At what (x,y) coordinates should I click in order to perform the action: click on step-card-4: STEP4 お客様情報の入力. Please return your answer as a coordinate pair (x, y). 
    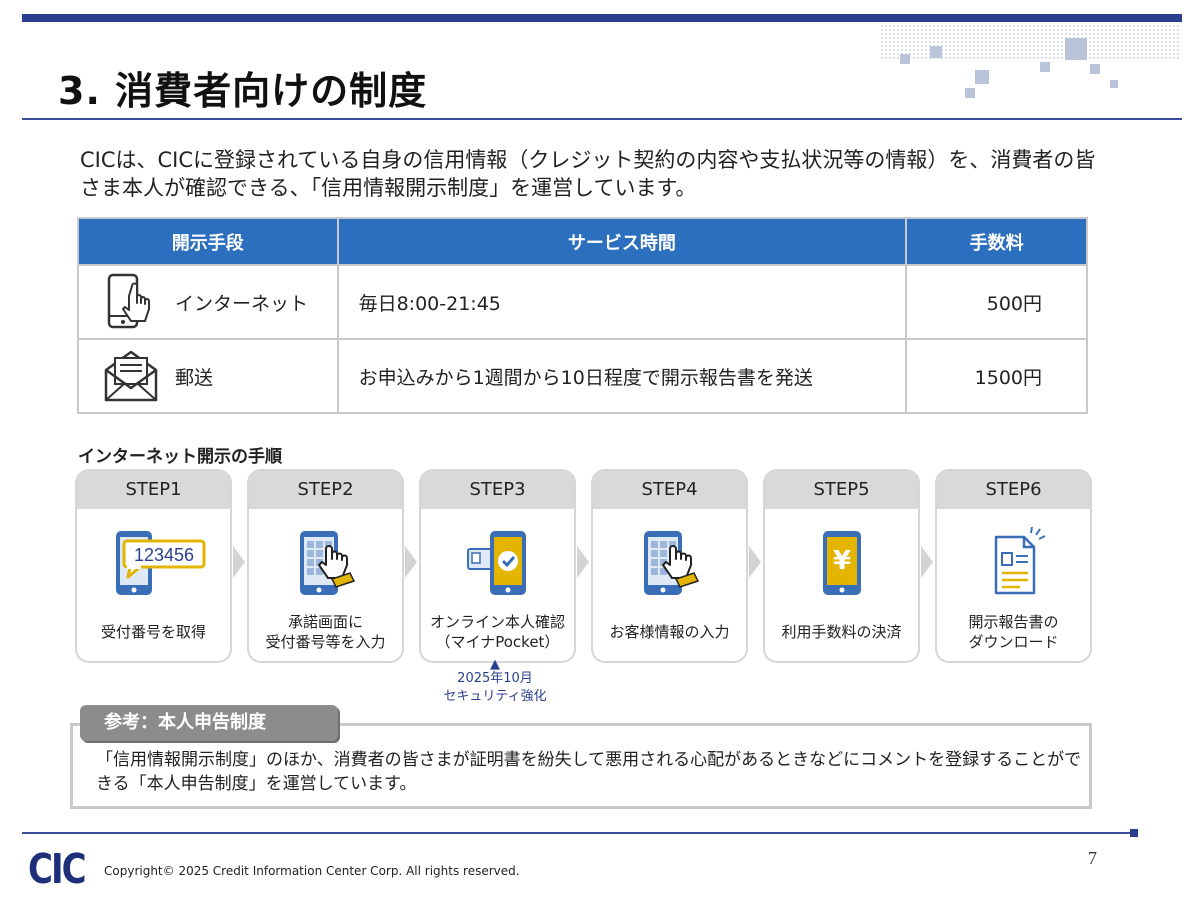
    Looking at the image, I should click on (669, 566).